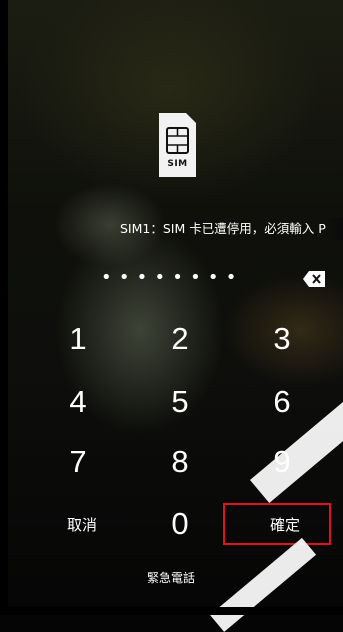 The height and width of the screenshot is (632, 343). Describe the element at coordinates (180, 339) in the screenshot. I see `key-2: 2` at that location.